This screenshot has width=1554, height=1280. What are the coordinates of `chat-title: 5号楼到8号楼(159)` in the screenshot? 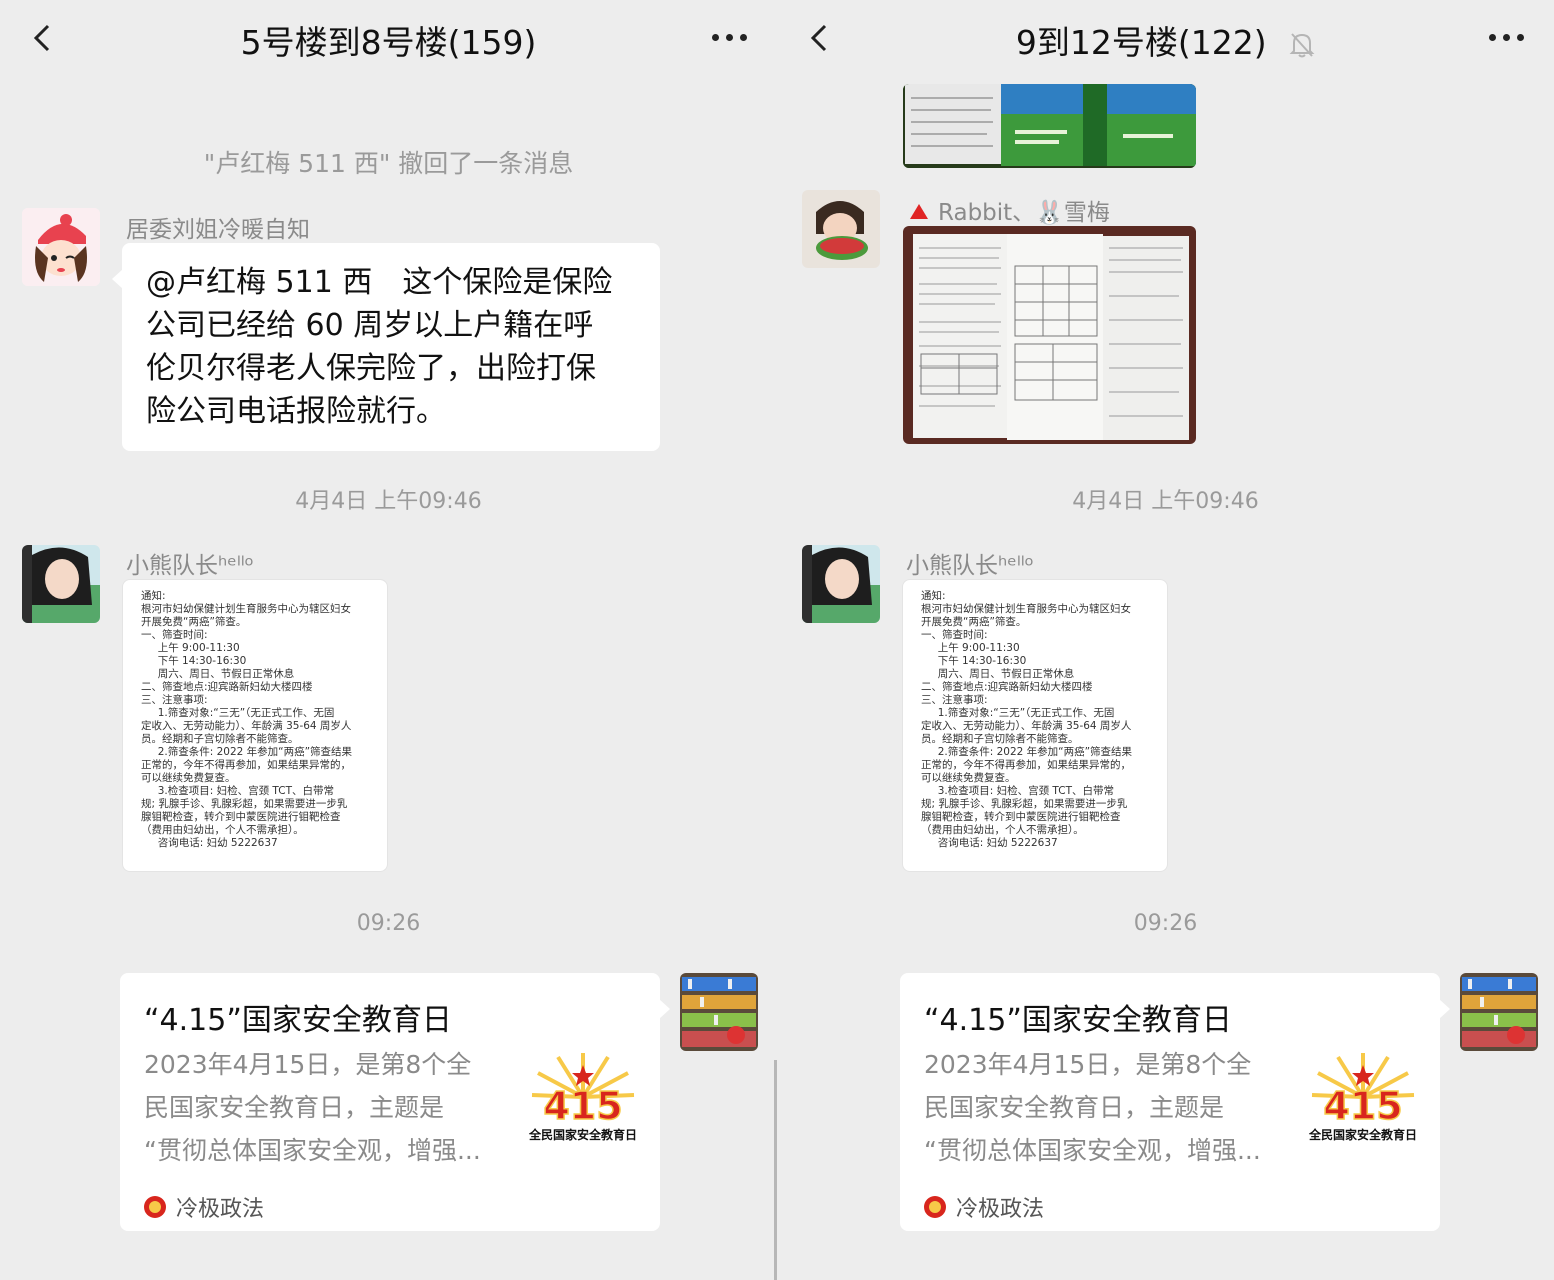 It's located at (388, 42).